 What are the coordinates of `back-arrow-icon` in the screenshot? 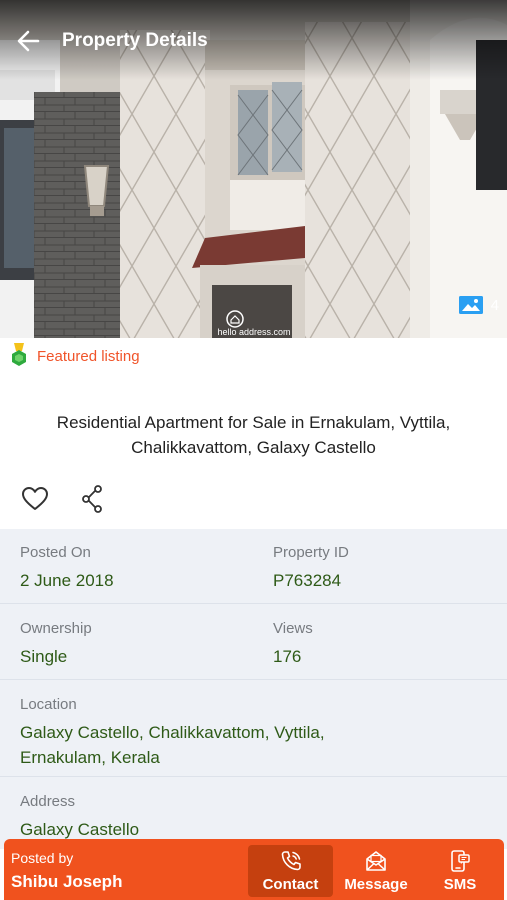 It's located at (28, 41).